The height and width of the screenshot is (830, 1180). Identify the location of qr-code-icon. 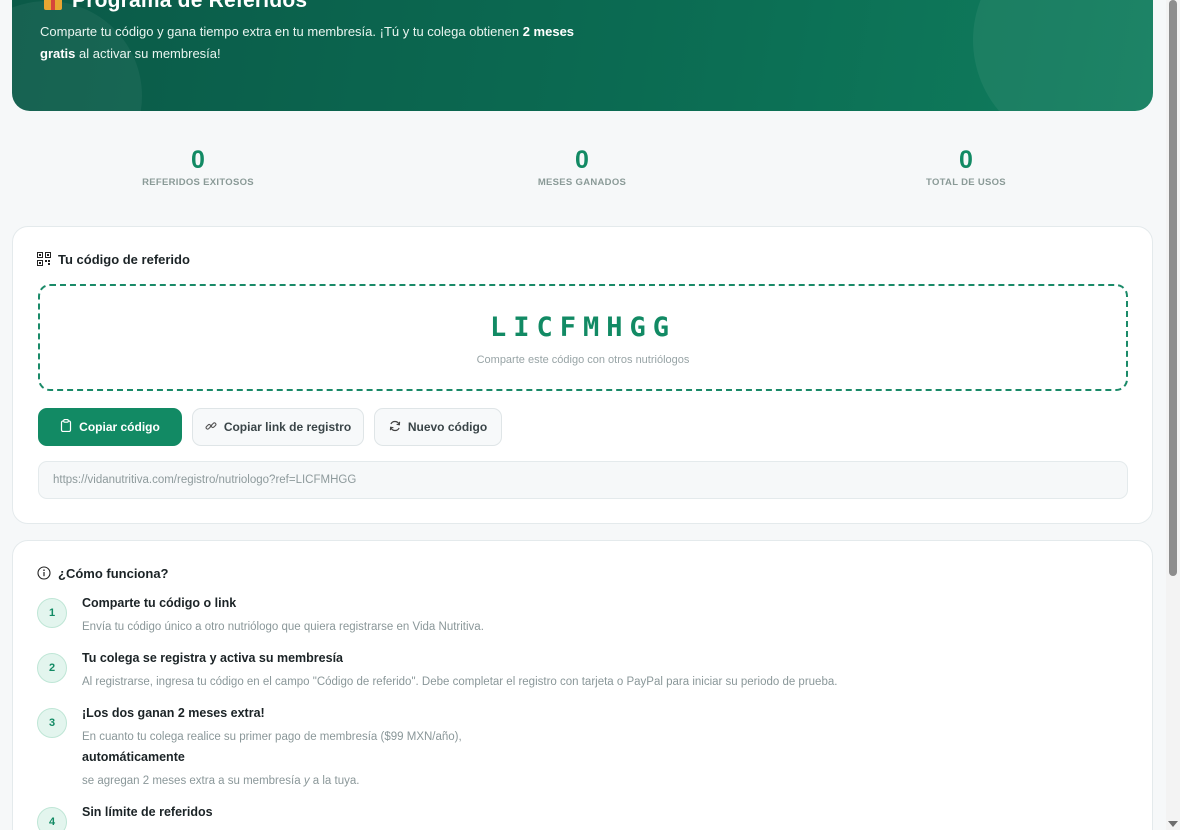
(44, 260).